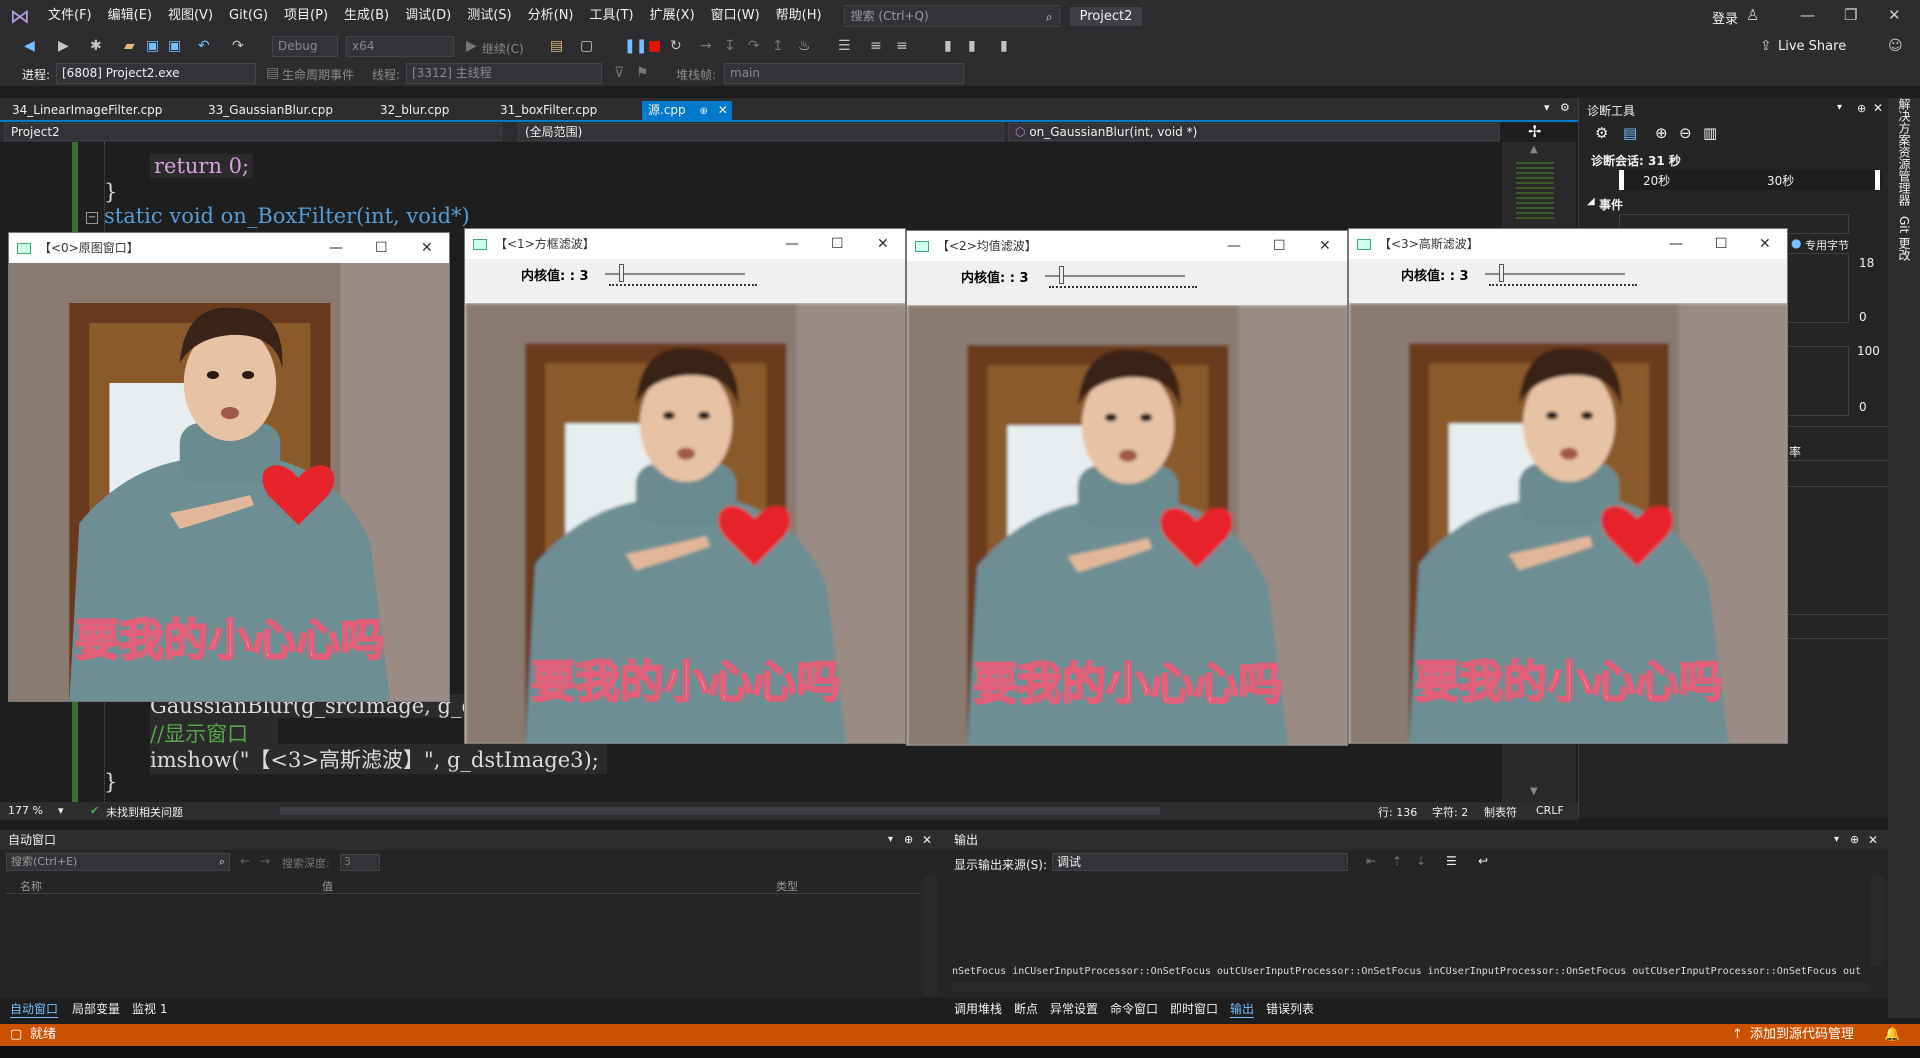 The image size is (1920, 1058). I want to click on search-forward-icon: →, so click(265, 861).